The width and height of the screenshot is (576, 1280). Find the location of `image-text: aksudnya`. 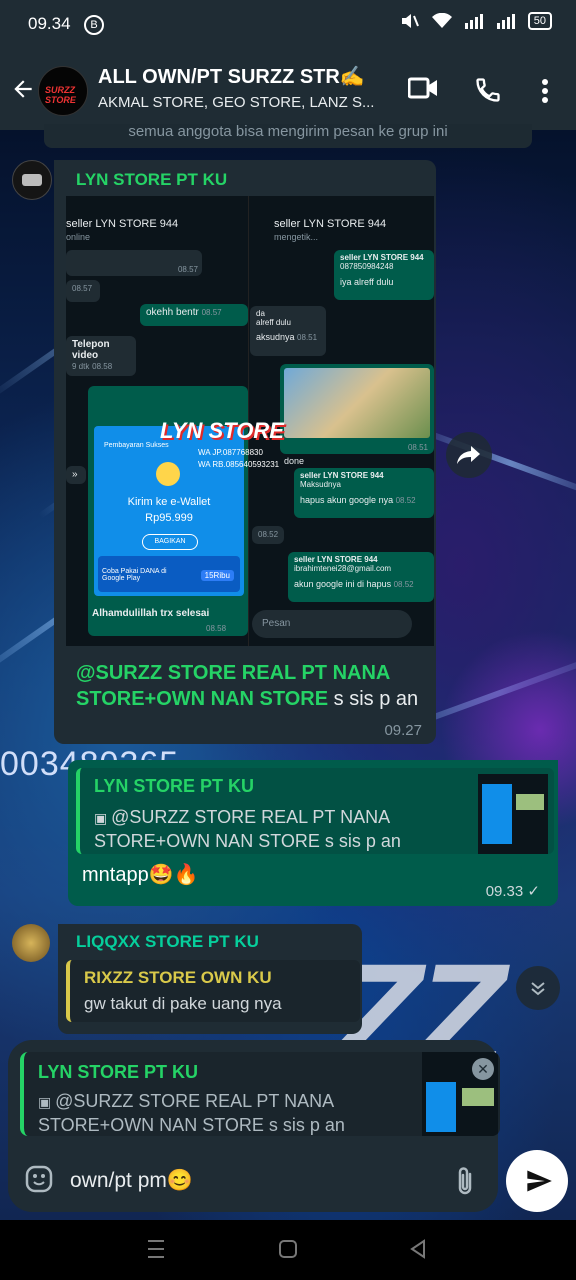

image-text: aksudnya is located at coordinates (275, 337).